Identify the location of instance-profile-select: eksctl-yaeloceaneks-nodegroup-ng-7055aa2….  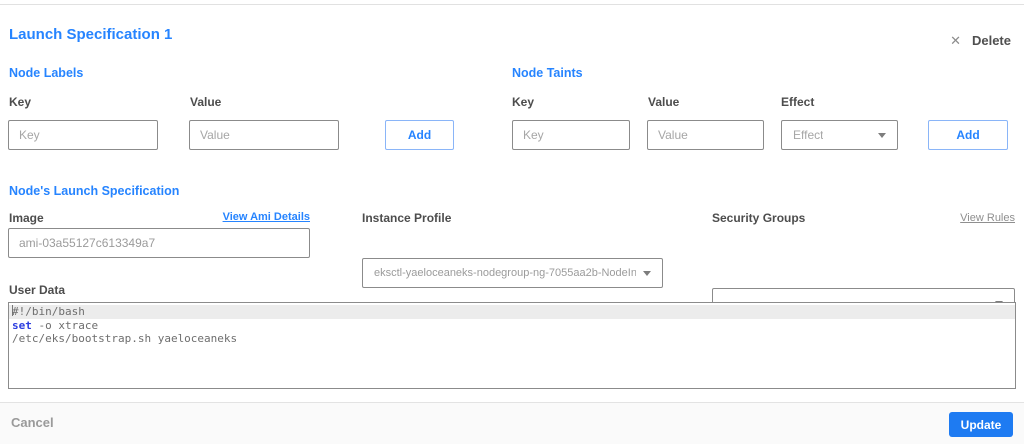
(512, 273).